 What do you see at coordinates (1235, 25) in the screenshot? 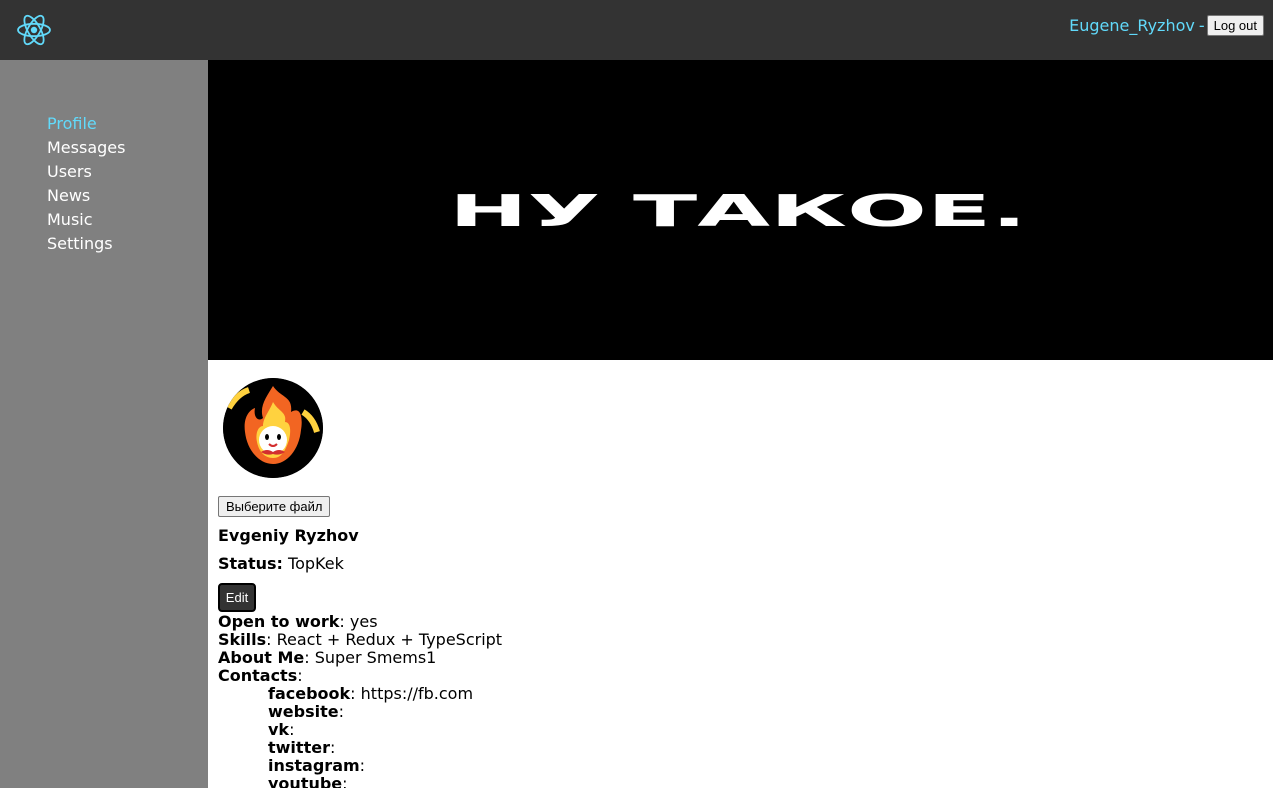
I see `logout-button: Log out` at bounding box center [1235, 25].